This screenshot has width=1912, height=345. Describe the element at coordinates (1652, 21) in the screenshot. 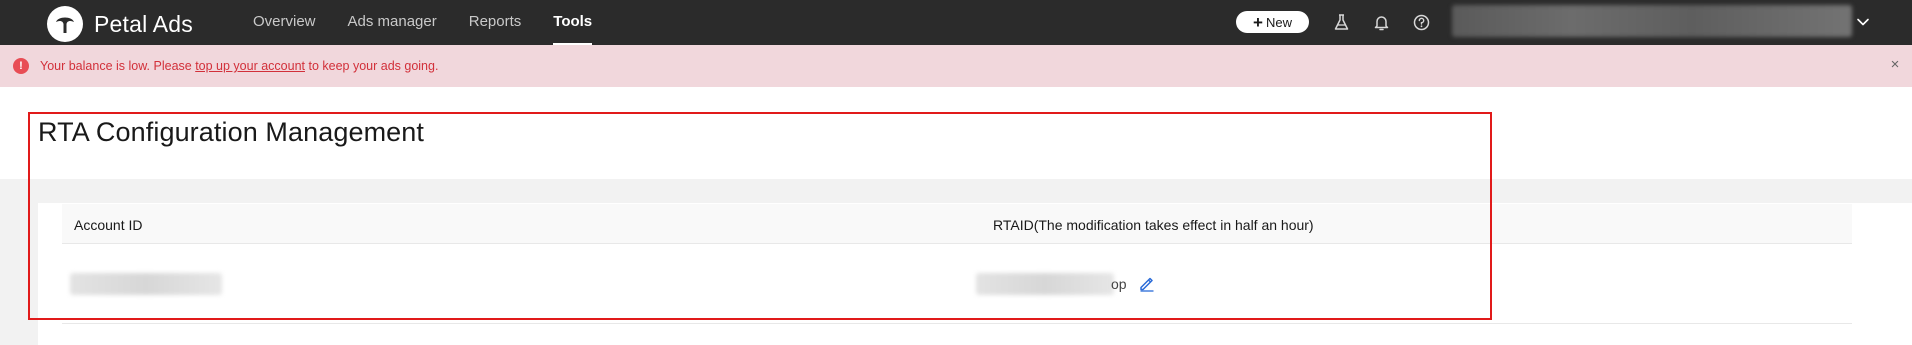

I see `account-info-redacted` at that location.